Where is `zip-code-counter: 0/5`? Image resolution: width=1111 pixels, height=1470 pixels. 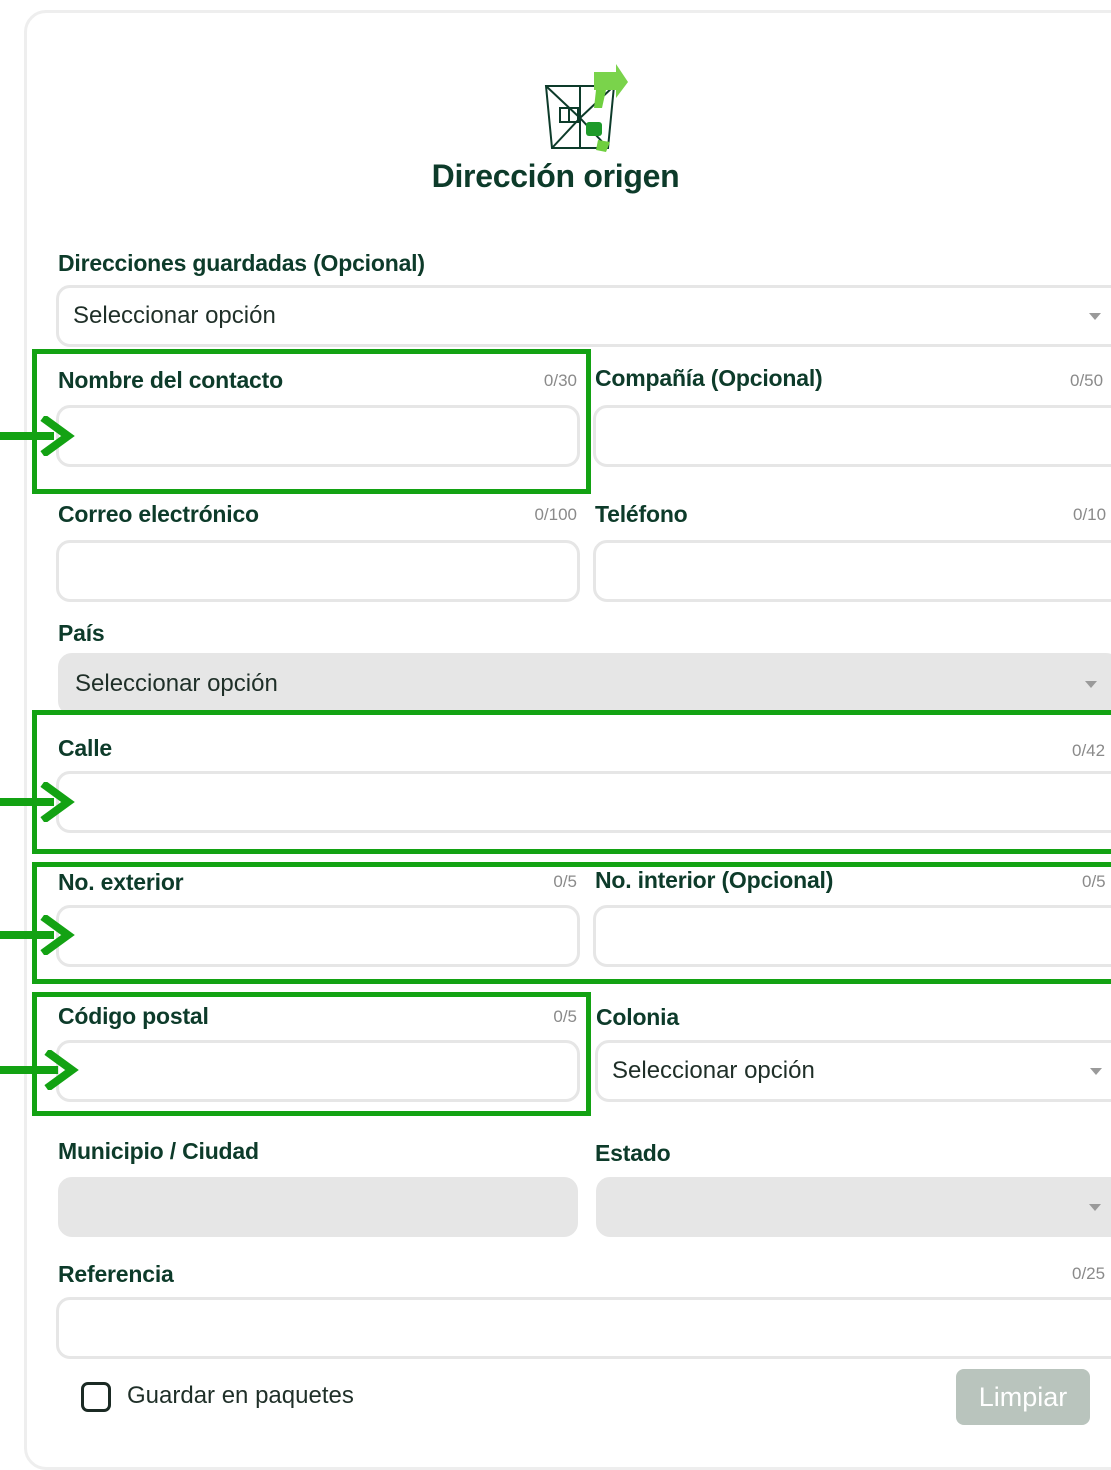
zip-code-counter: 0/5 is located at coordinates (565, 1016).